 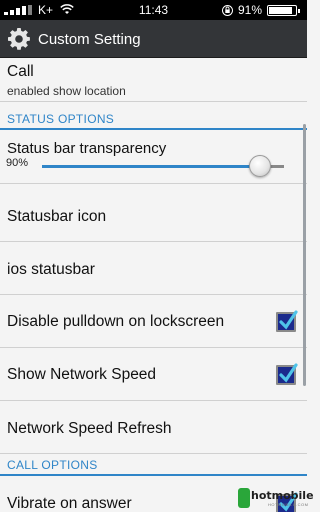 What do you see at coordinates (89, 39) in the screenshot?
I see `page-title: Custom Setting` at bounding box center [89, 39].